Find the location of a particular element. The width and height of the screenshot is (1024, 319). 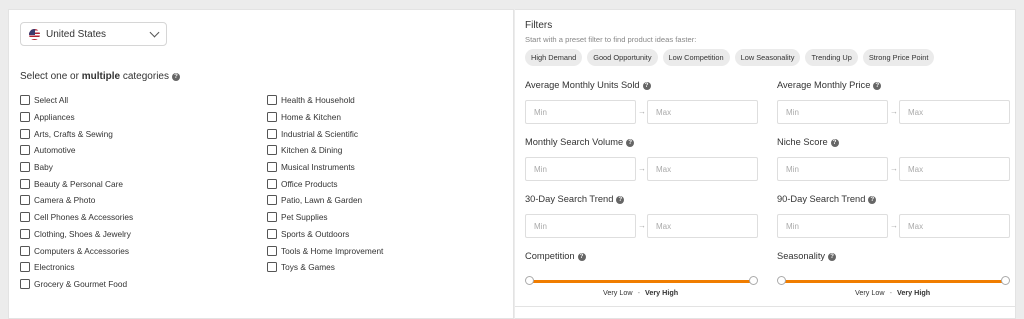

slider-label: Seasonality? is located at coordinates (807, 256).